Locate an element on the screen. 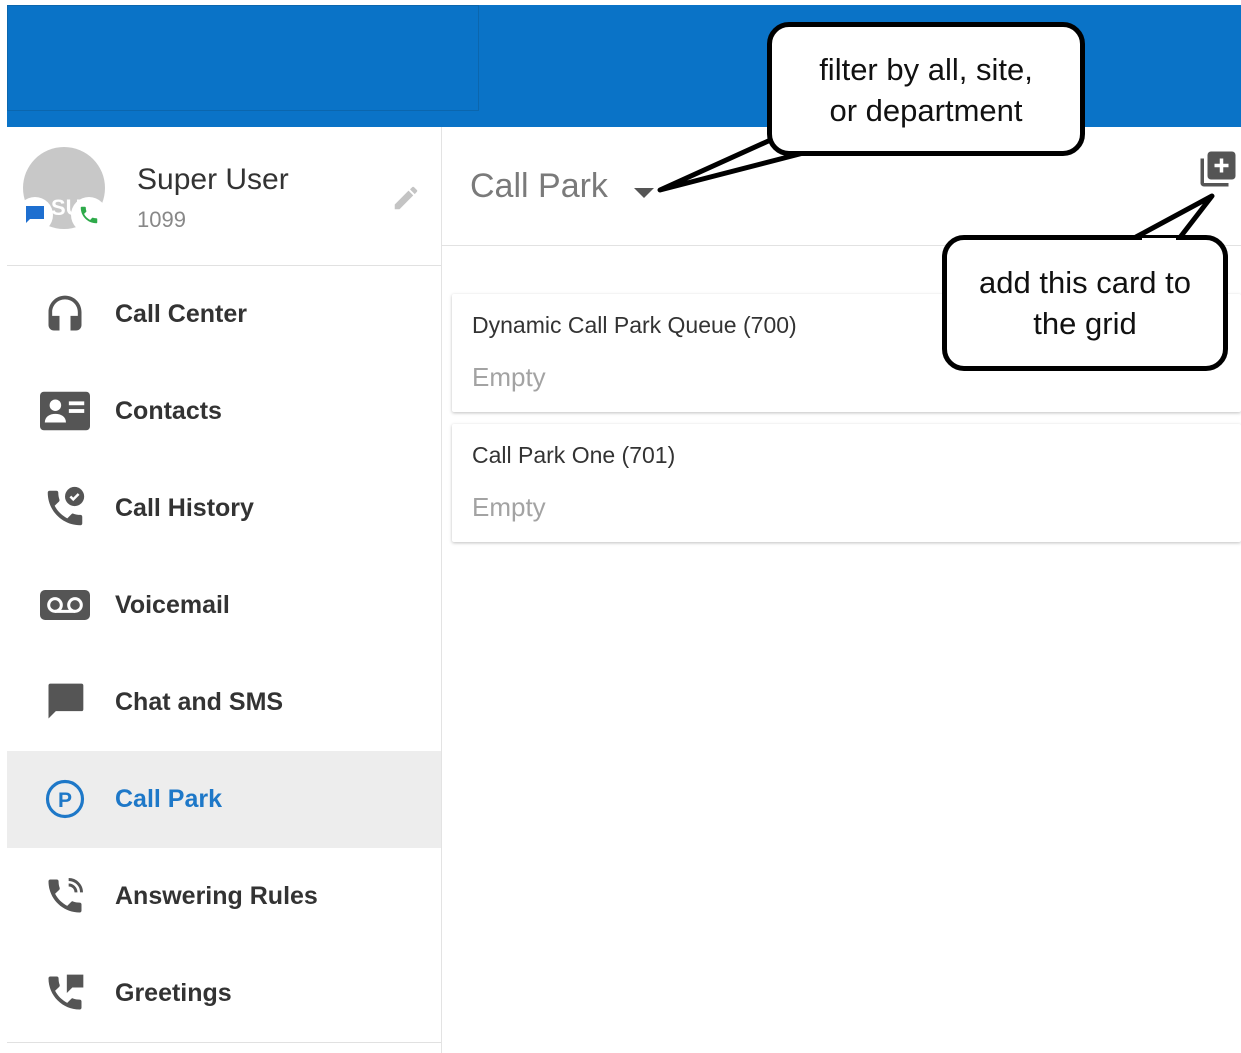  callout-line: the grid is located at coordinates (1085, 323).